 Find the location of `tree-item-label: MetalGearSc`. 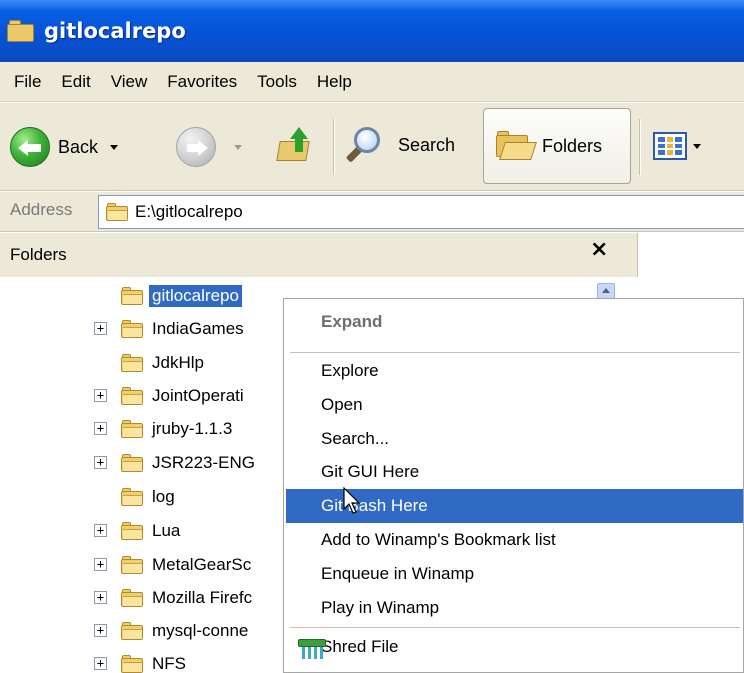

tree-item-label: MetalGearSc is located at coordinates (202, 564).